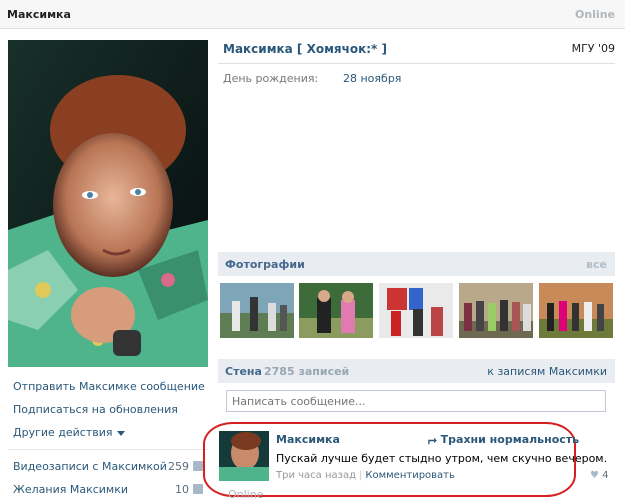 The image size is (625, 501). What do you see at coordinates (316, 475) in the screenshot?
I see `post-time: Три часа назад` at bounding box center [316, 475].